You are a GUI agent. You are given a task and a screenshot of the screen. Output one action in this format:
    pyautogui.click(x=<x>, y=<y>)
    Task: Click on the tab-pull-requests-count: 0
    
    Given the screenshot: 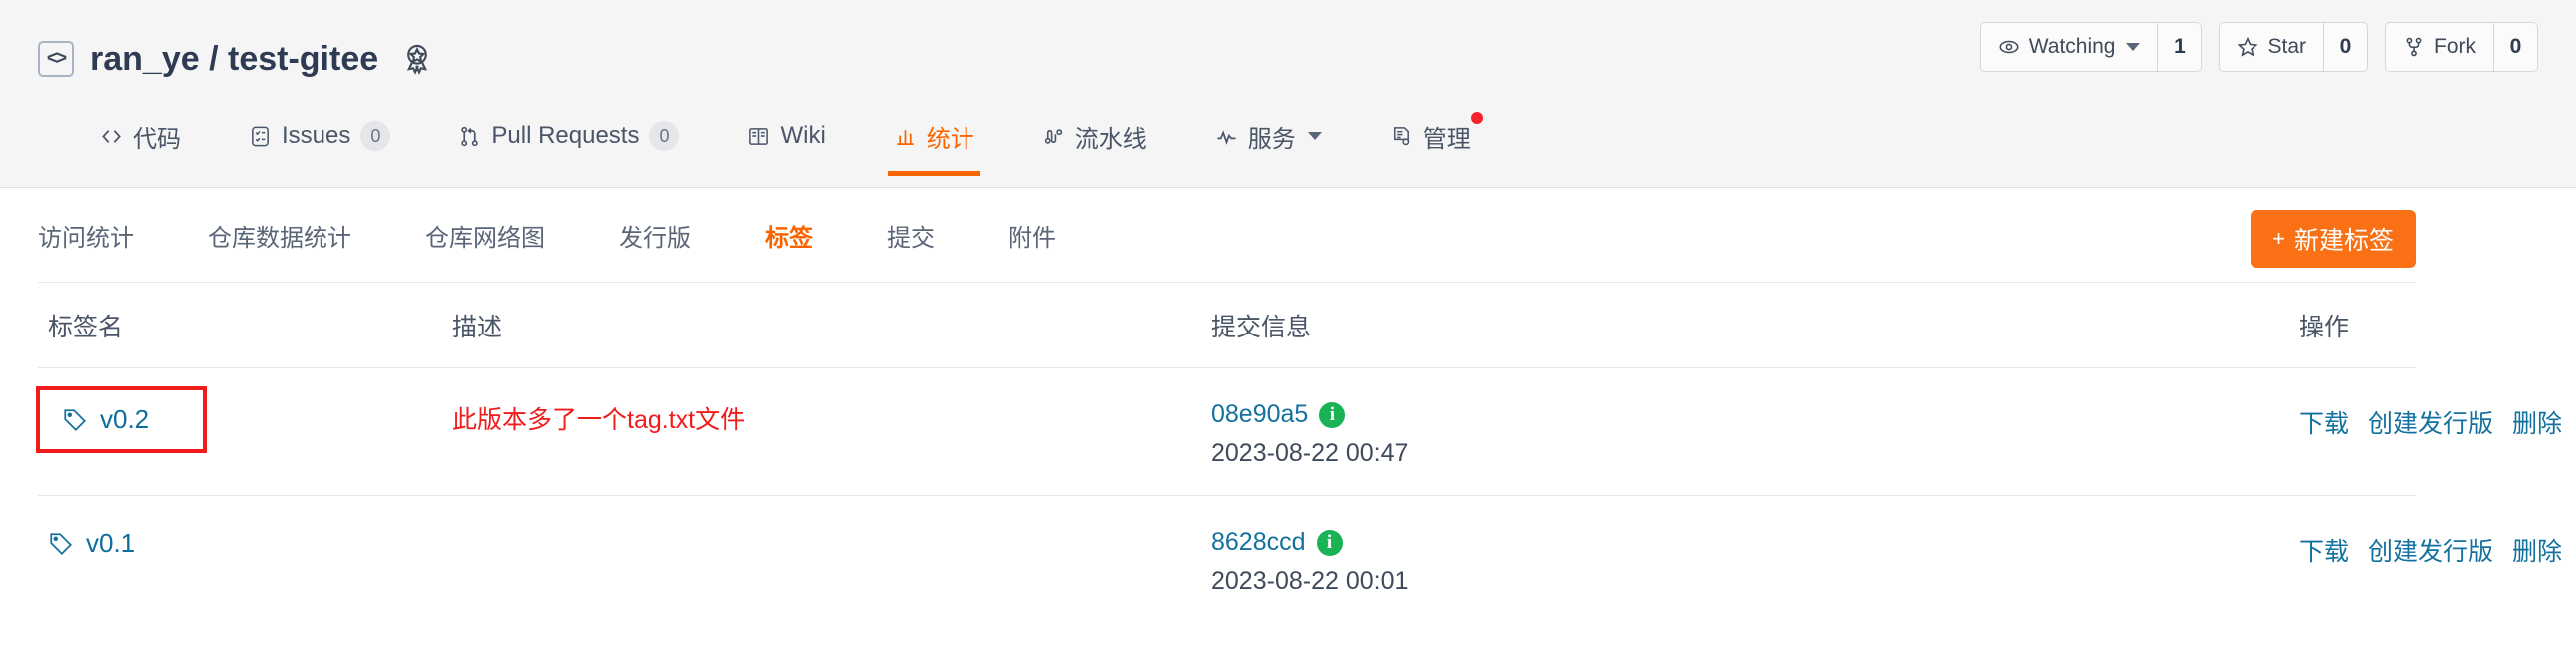 What is the action you would take?
    pyautogui.click(x=664, y=136)
    